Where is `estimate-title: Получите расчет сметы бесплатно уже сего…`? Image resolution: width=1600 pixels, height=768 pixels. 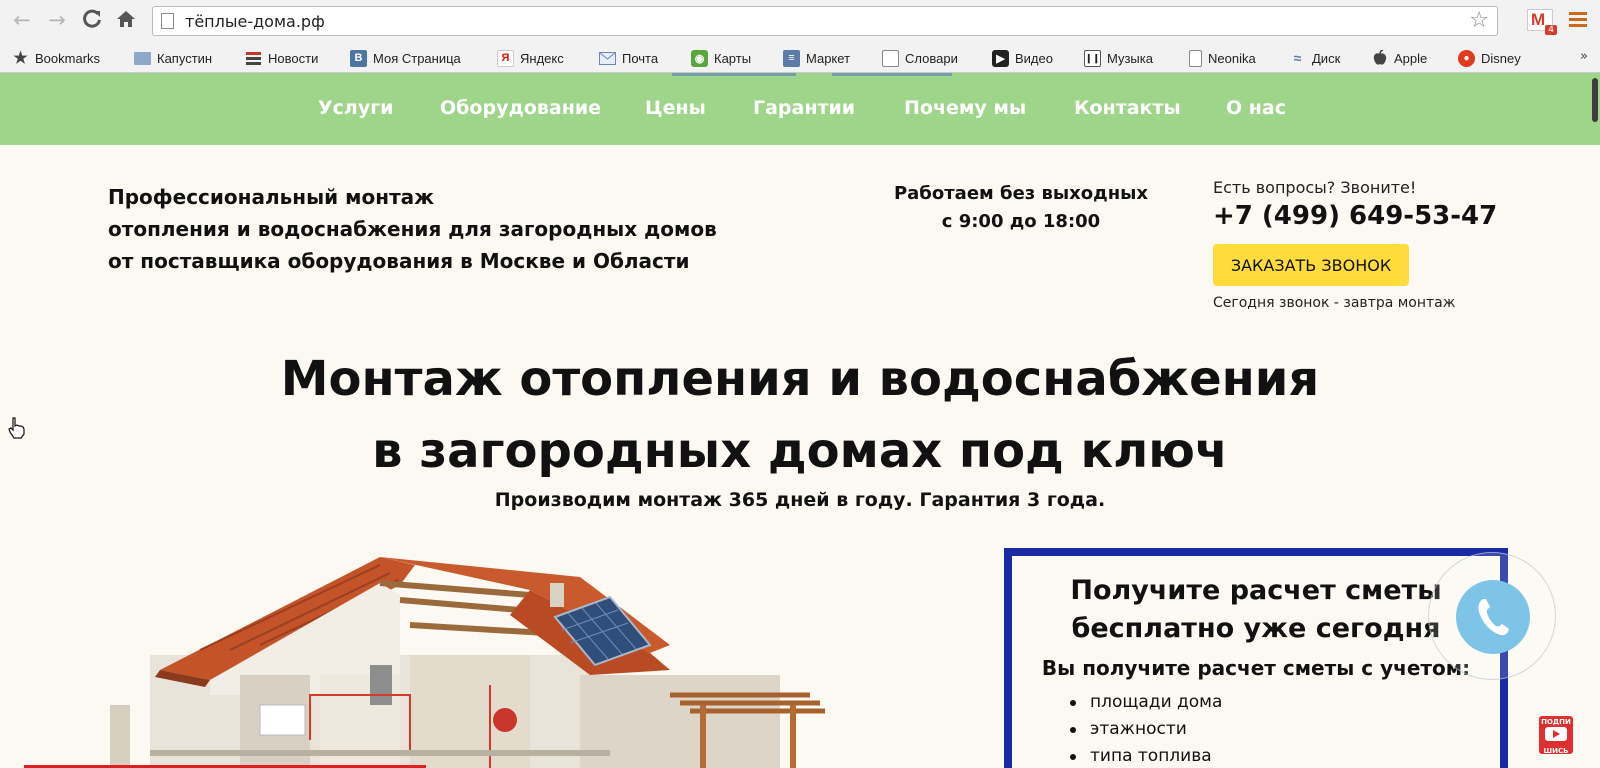
estimate-title: Получите расчет сметы бесплатно уже сего… is located at coordinates (1256, 609).